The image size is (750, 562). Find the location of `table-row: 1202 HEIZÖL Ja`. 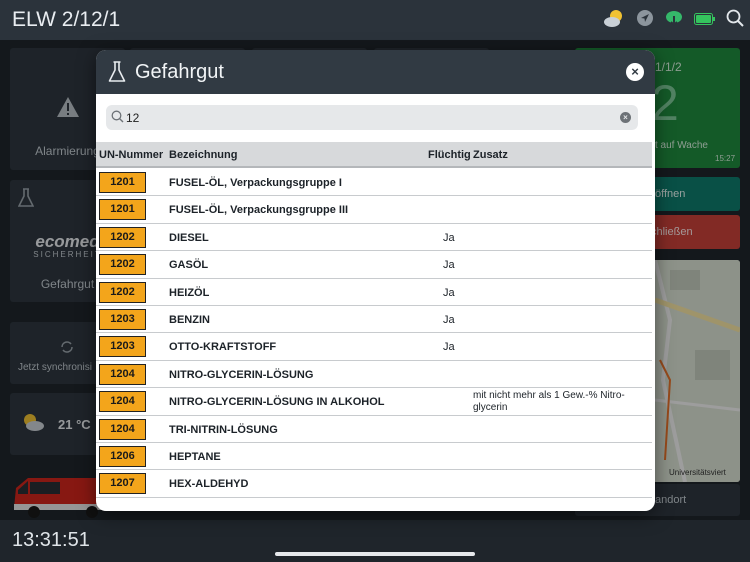

table-row: 1202 HEIZÖL Ja is located at coordinates (374, 292).